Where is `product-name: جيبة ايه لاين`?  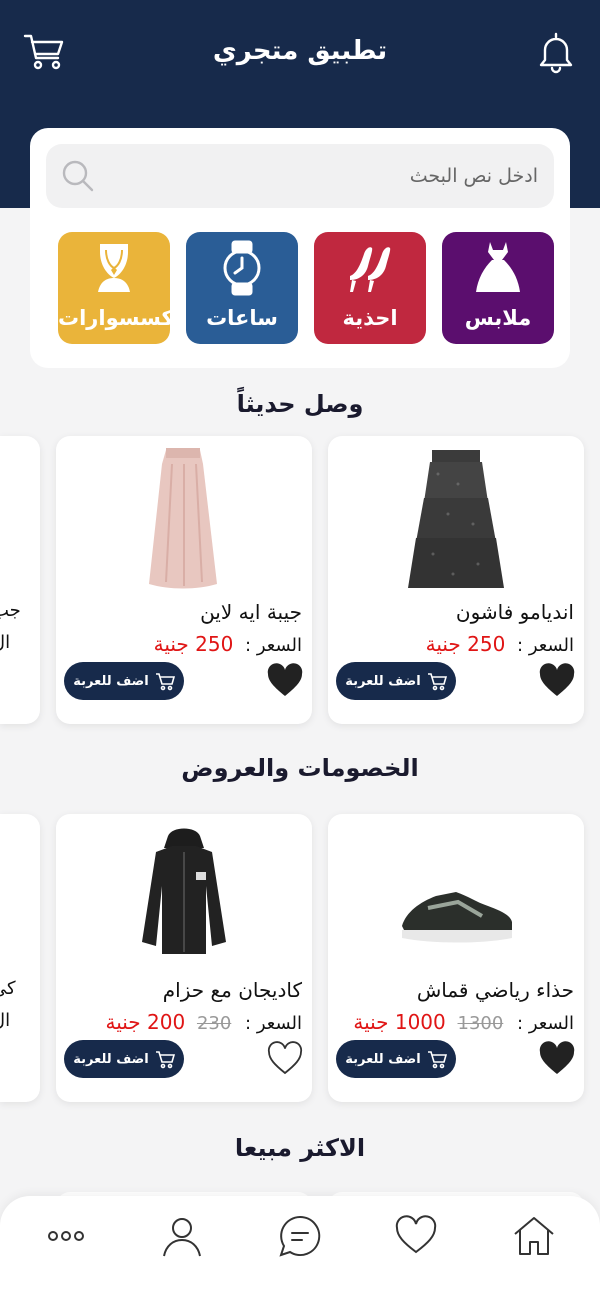 product-name: جيبة ايه لاين is located at coordinates (251, 612).